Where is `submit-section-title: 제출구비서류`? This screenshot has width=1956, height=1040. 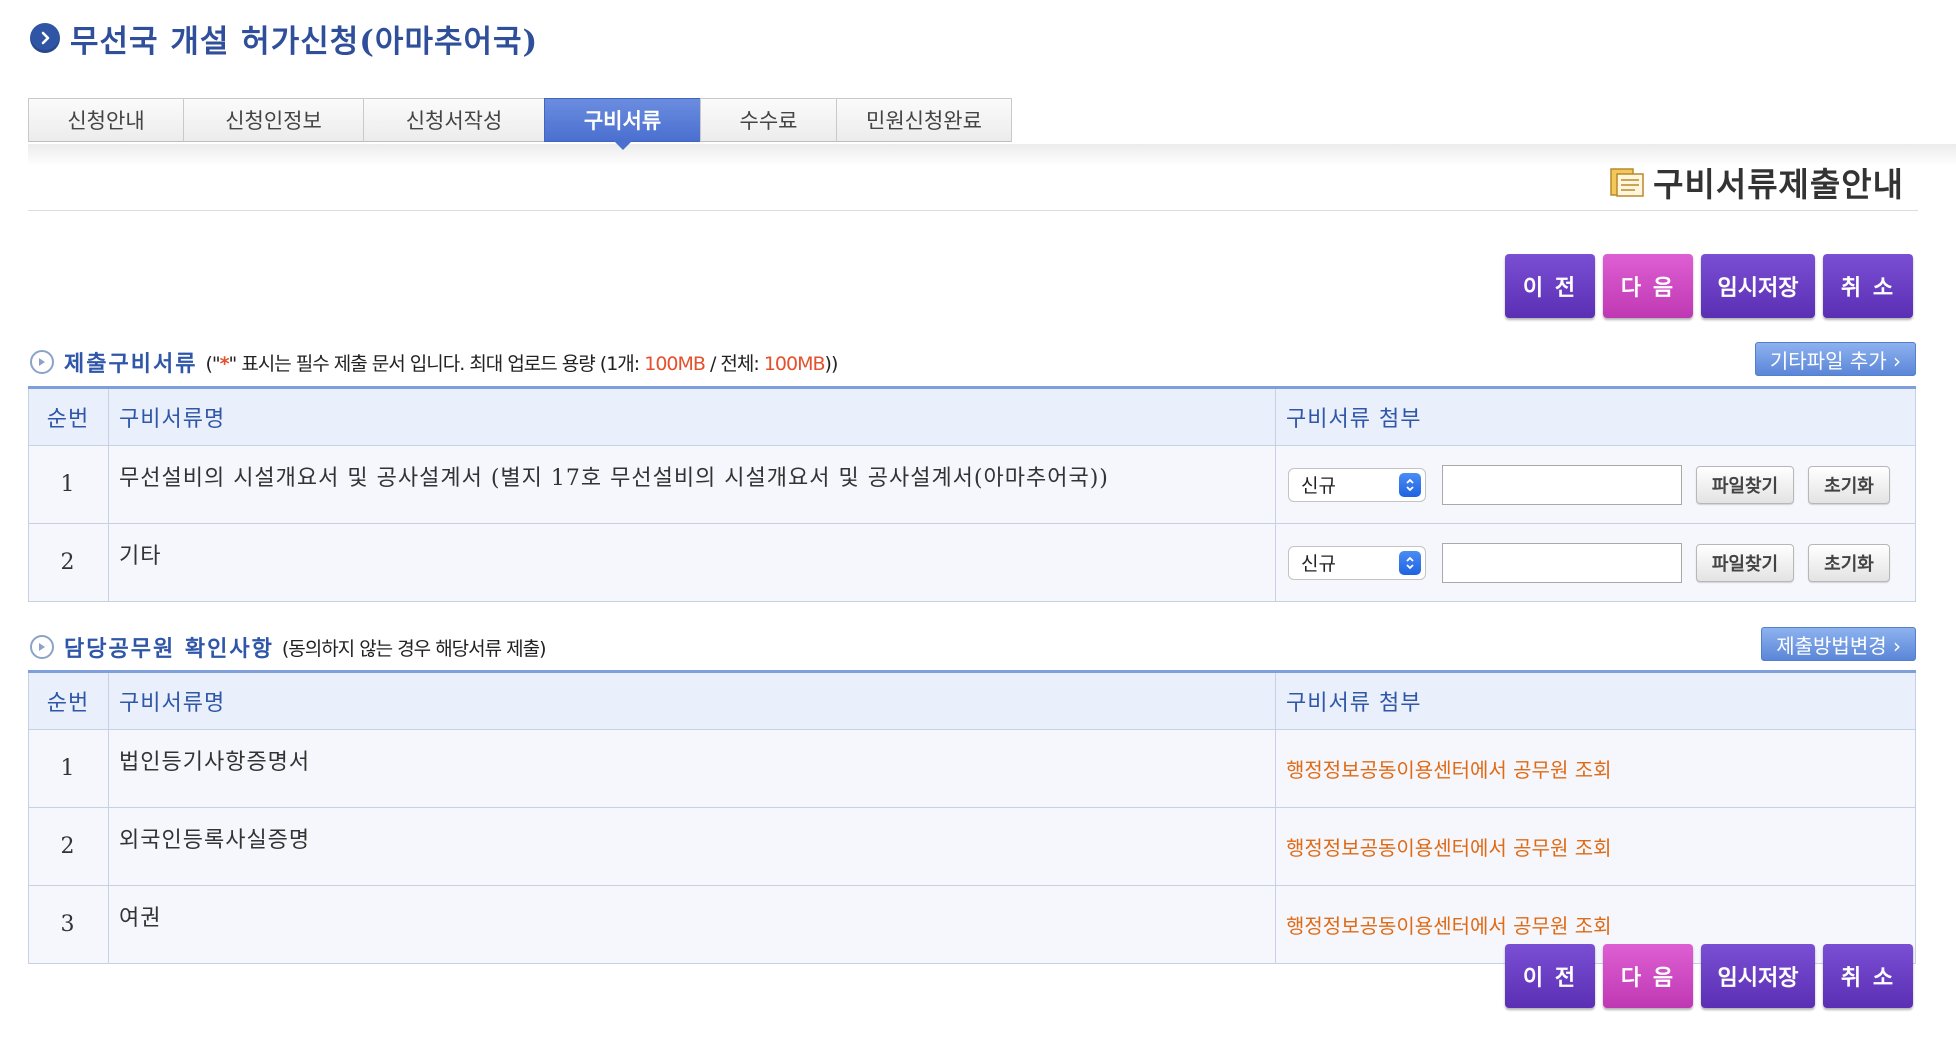
submit-section-title: 제출구비서류 is located at coordinates (131, 364).